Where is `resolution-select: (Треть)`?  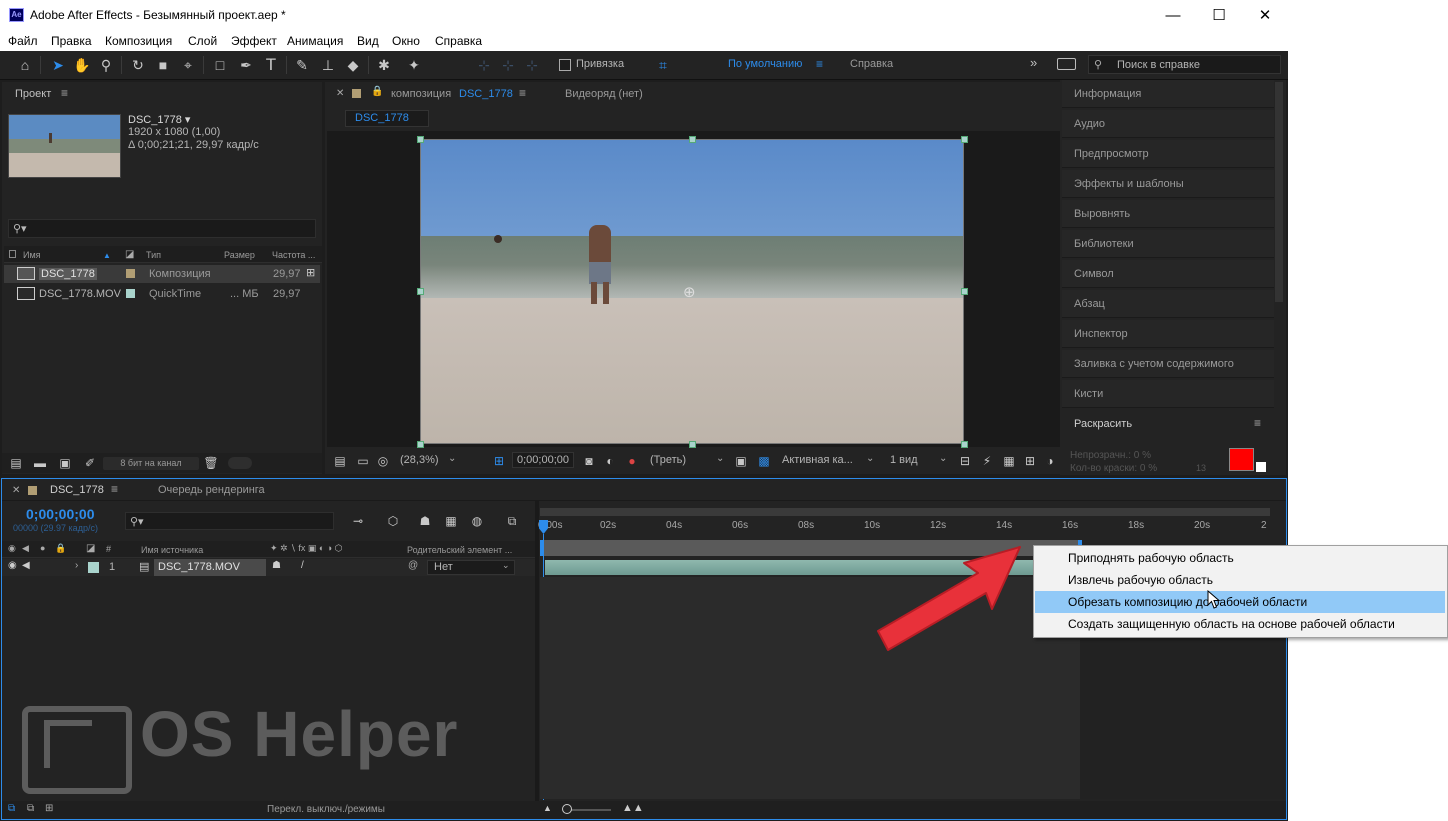 resolution-select: (Треть) is located at coordinates (668, 460).